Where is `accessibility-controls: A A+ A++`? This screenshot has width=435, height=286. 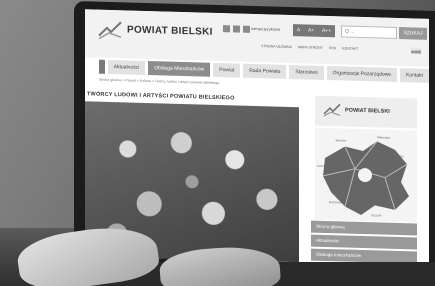 accessibility-controls: A A+ A++ is located at coordinates (314, 31).